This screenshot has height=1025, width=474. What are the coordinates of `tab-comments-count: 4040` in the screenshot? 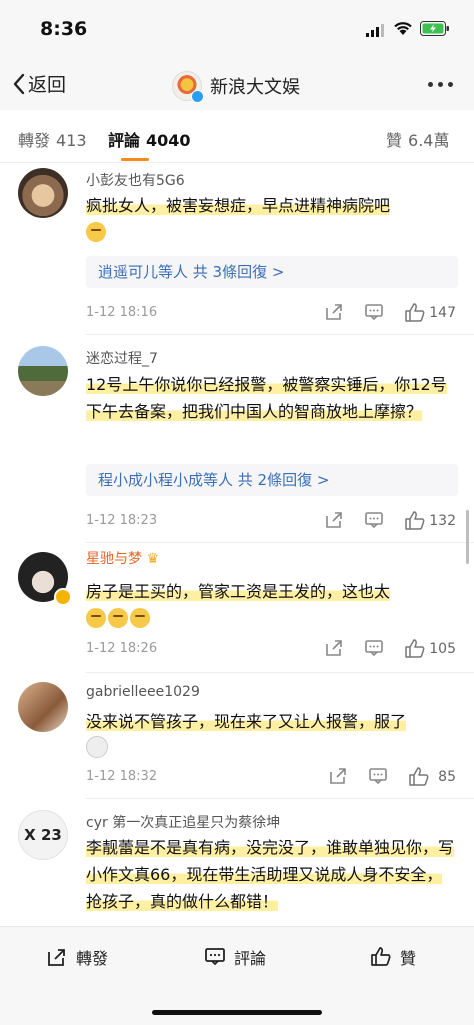 It's located at (168, 140).